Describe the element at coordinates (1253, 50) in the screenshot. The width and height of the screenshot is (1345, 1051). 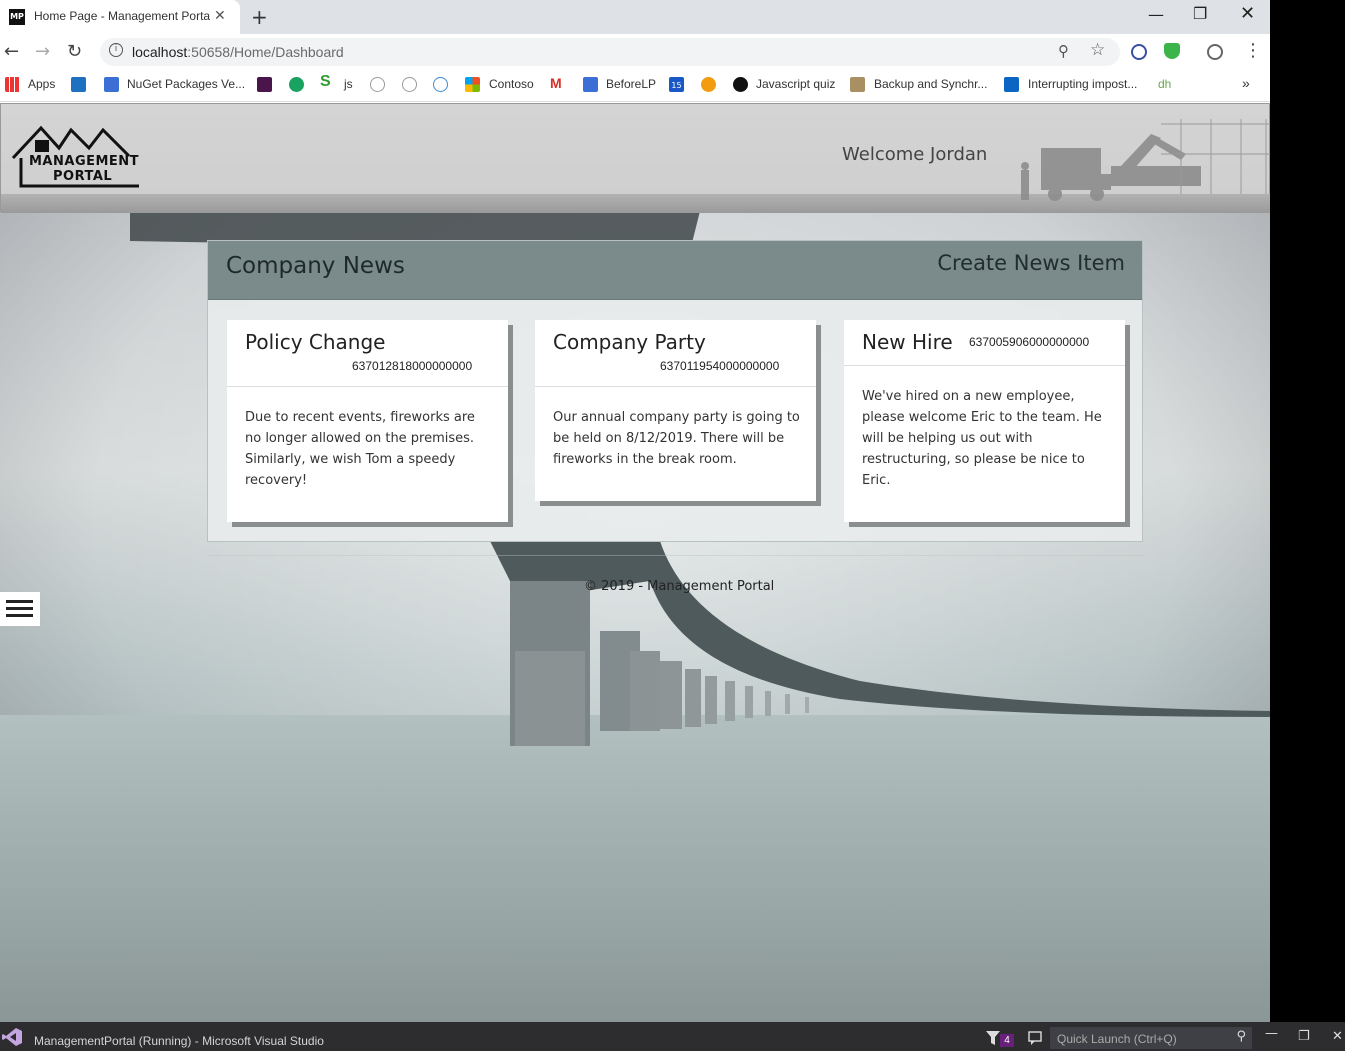
I see `menu-dots-icon: ⋮` at that location.